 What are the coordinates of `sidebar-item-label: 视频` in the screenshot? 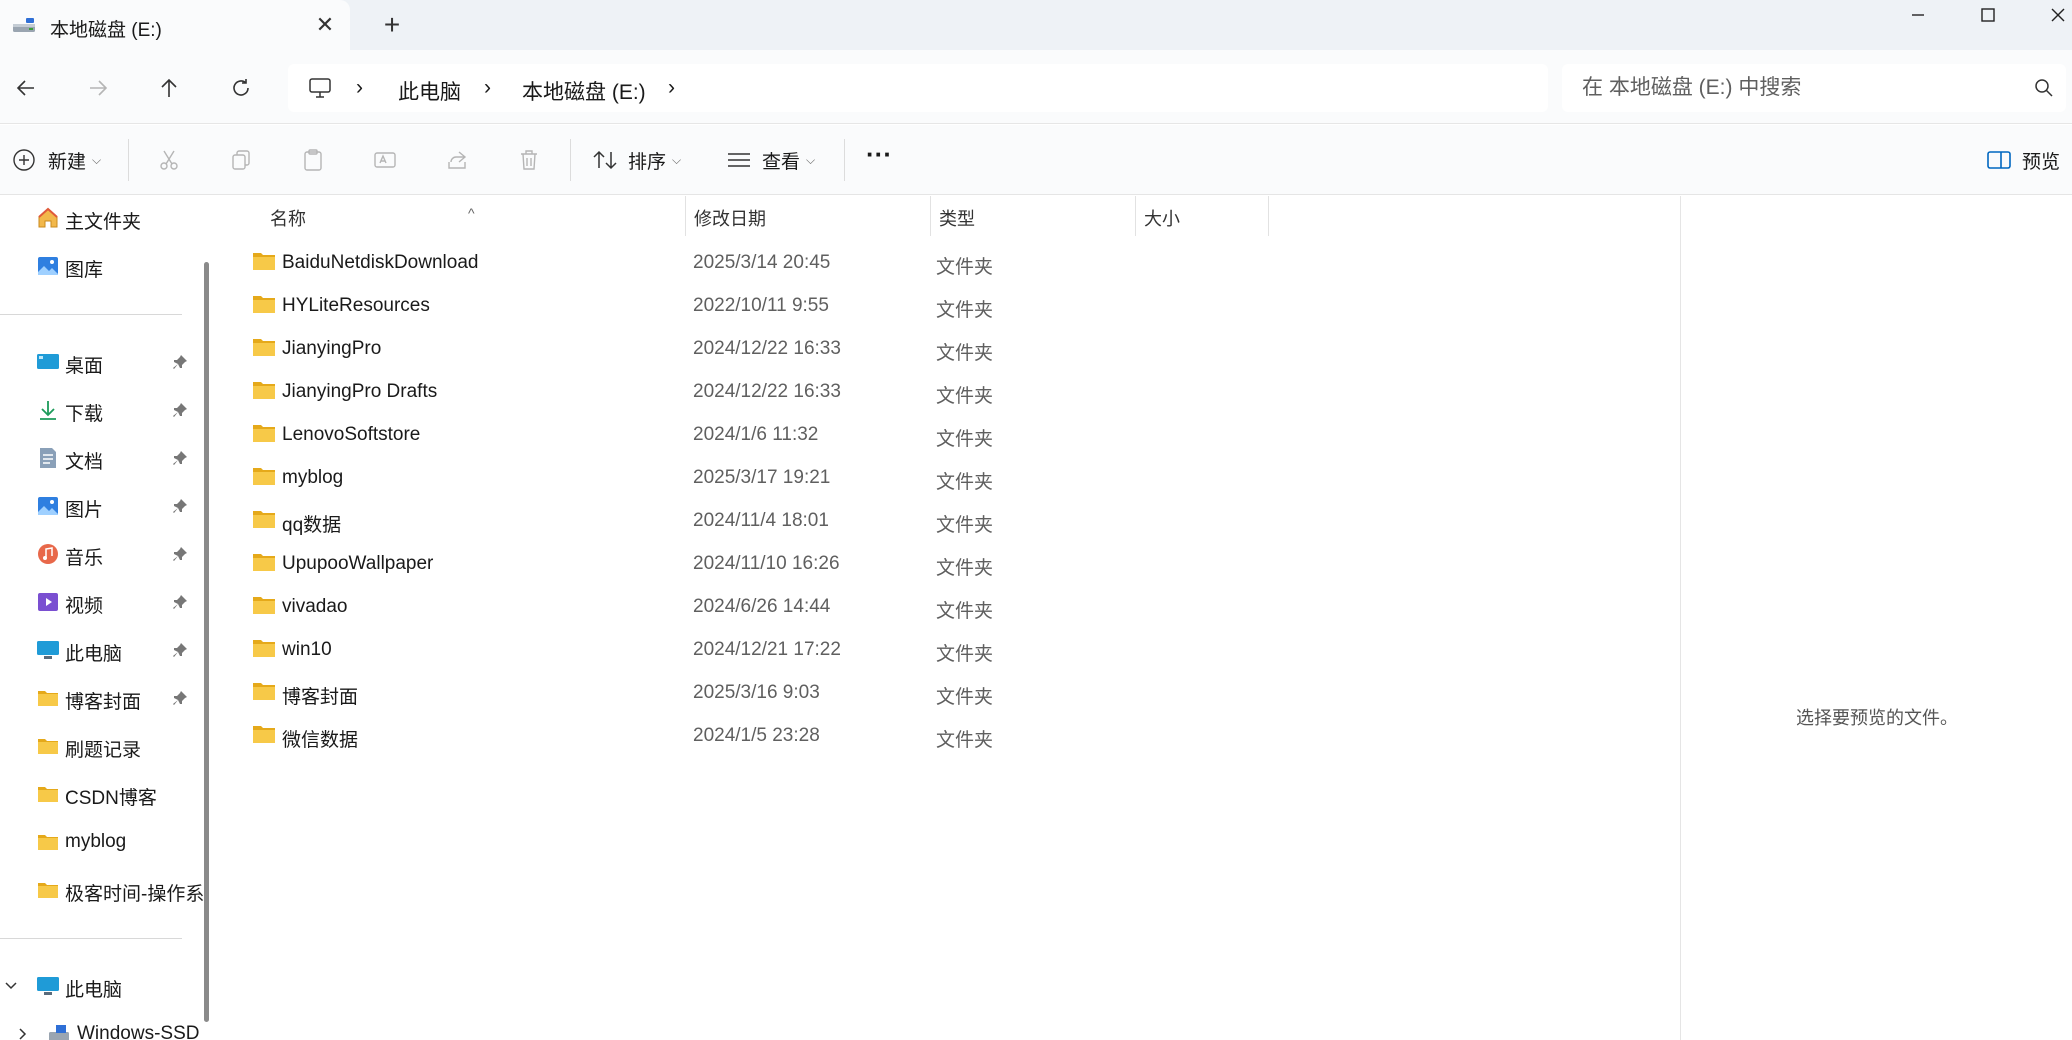 It's located at (84, 606).